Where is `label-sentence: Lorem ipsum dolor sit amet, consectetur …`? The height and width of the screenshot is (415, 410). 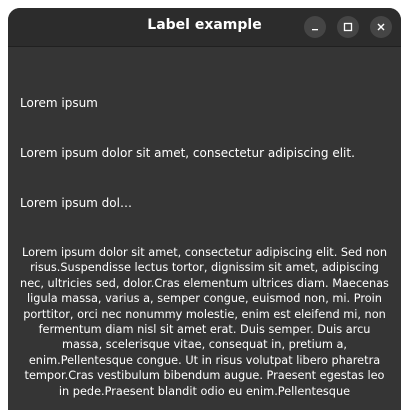 label-sentence: Lorem ipsum dolor sit amet, consectetur … is located at coordinates (187, 153).